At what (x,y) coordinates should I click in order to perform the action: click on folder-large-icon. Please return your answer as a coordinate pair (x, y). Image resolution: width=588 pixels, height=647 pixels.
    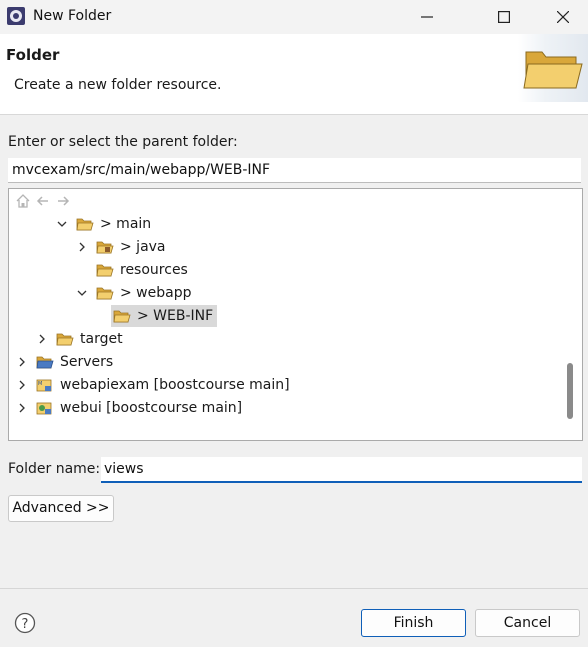
    Looking at the image, I should click on (553, 68).